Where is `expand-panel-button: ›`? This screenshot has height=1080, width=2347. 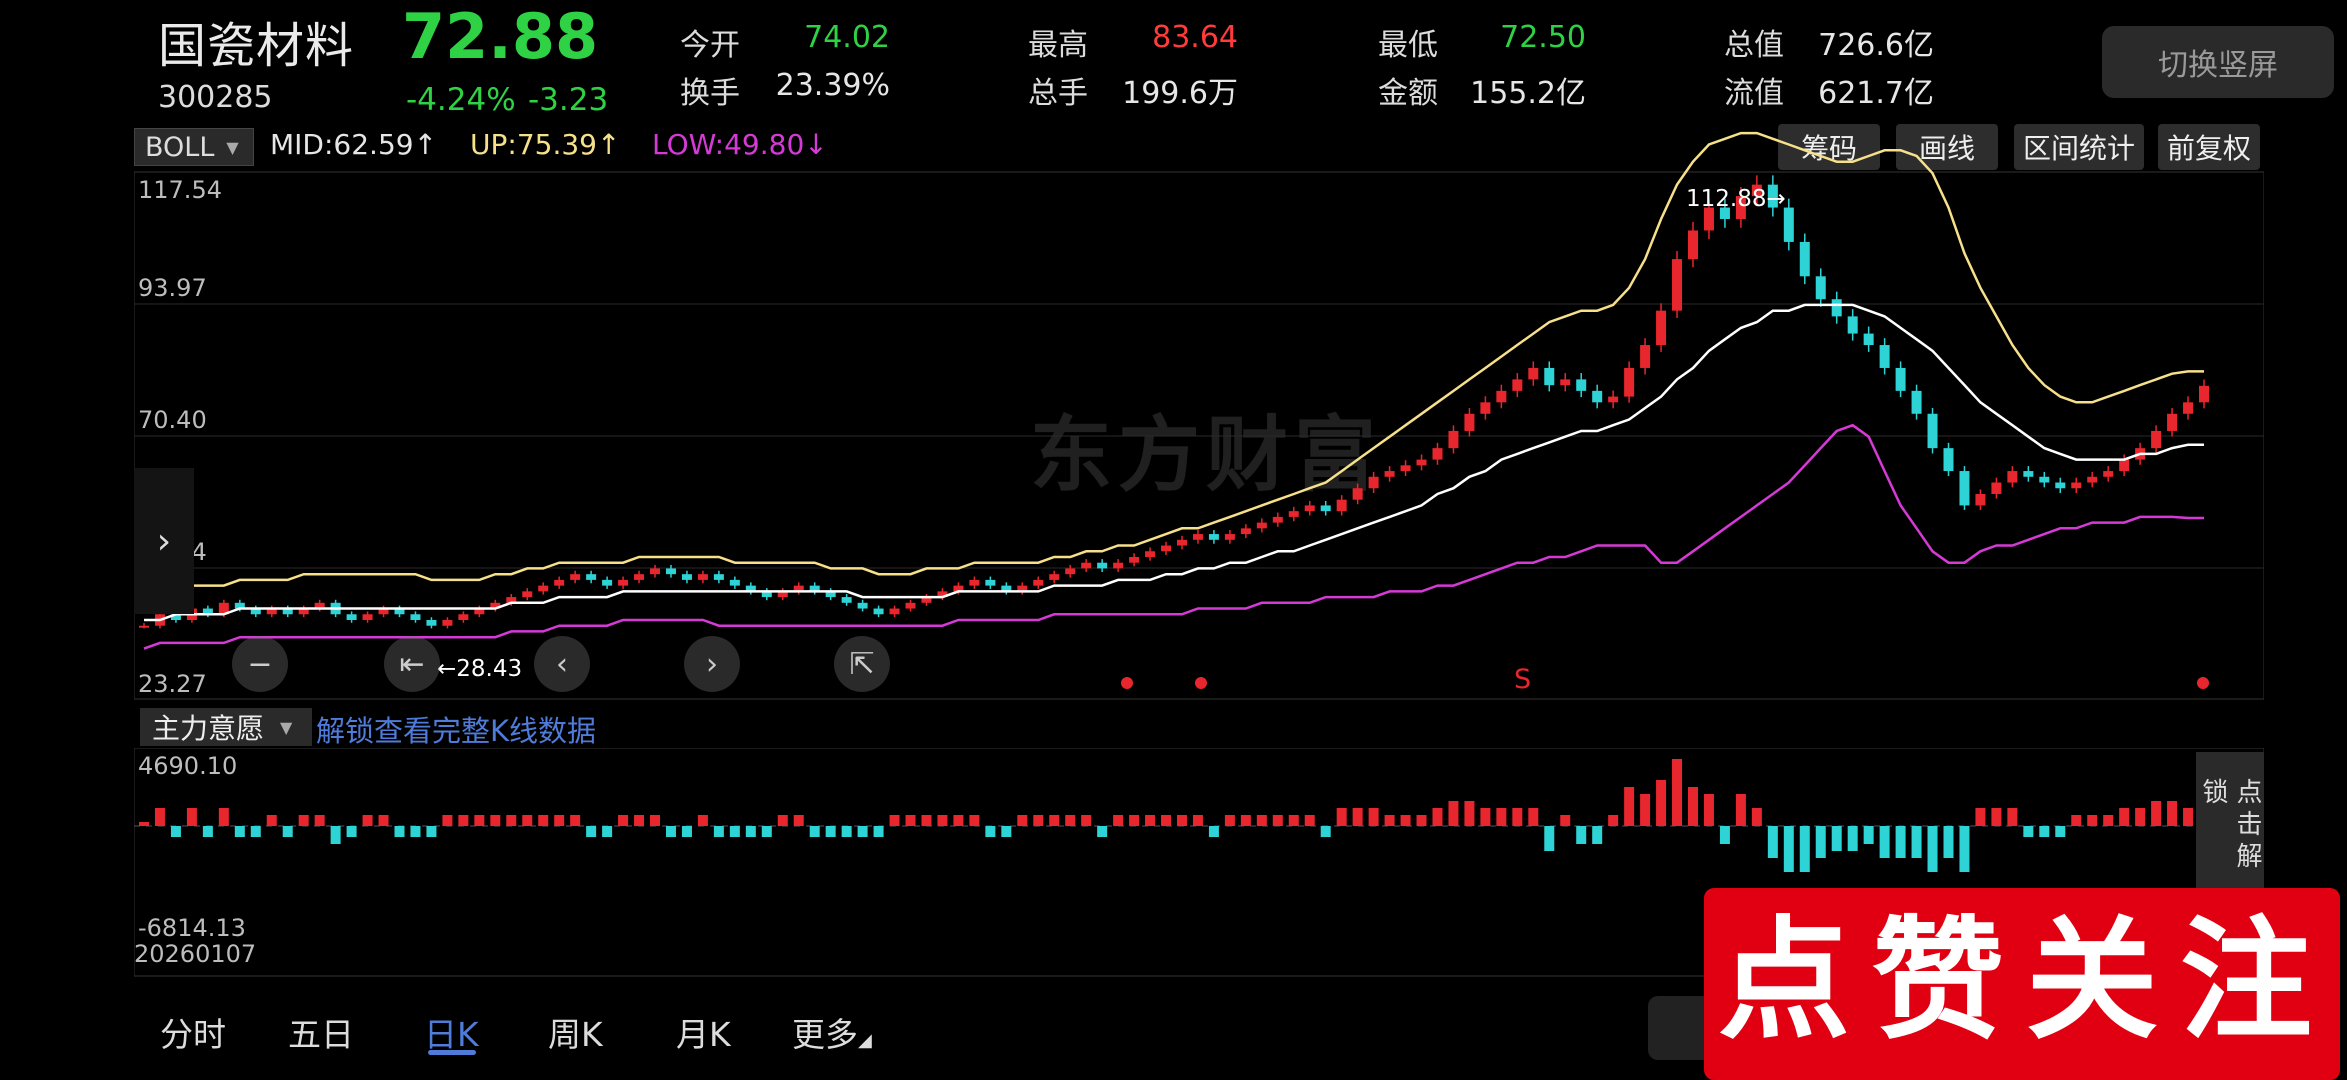
expand-panel-button: › is located at coordinates (164, 541).